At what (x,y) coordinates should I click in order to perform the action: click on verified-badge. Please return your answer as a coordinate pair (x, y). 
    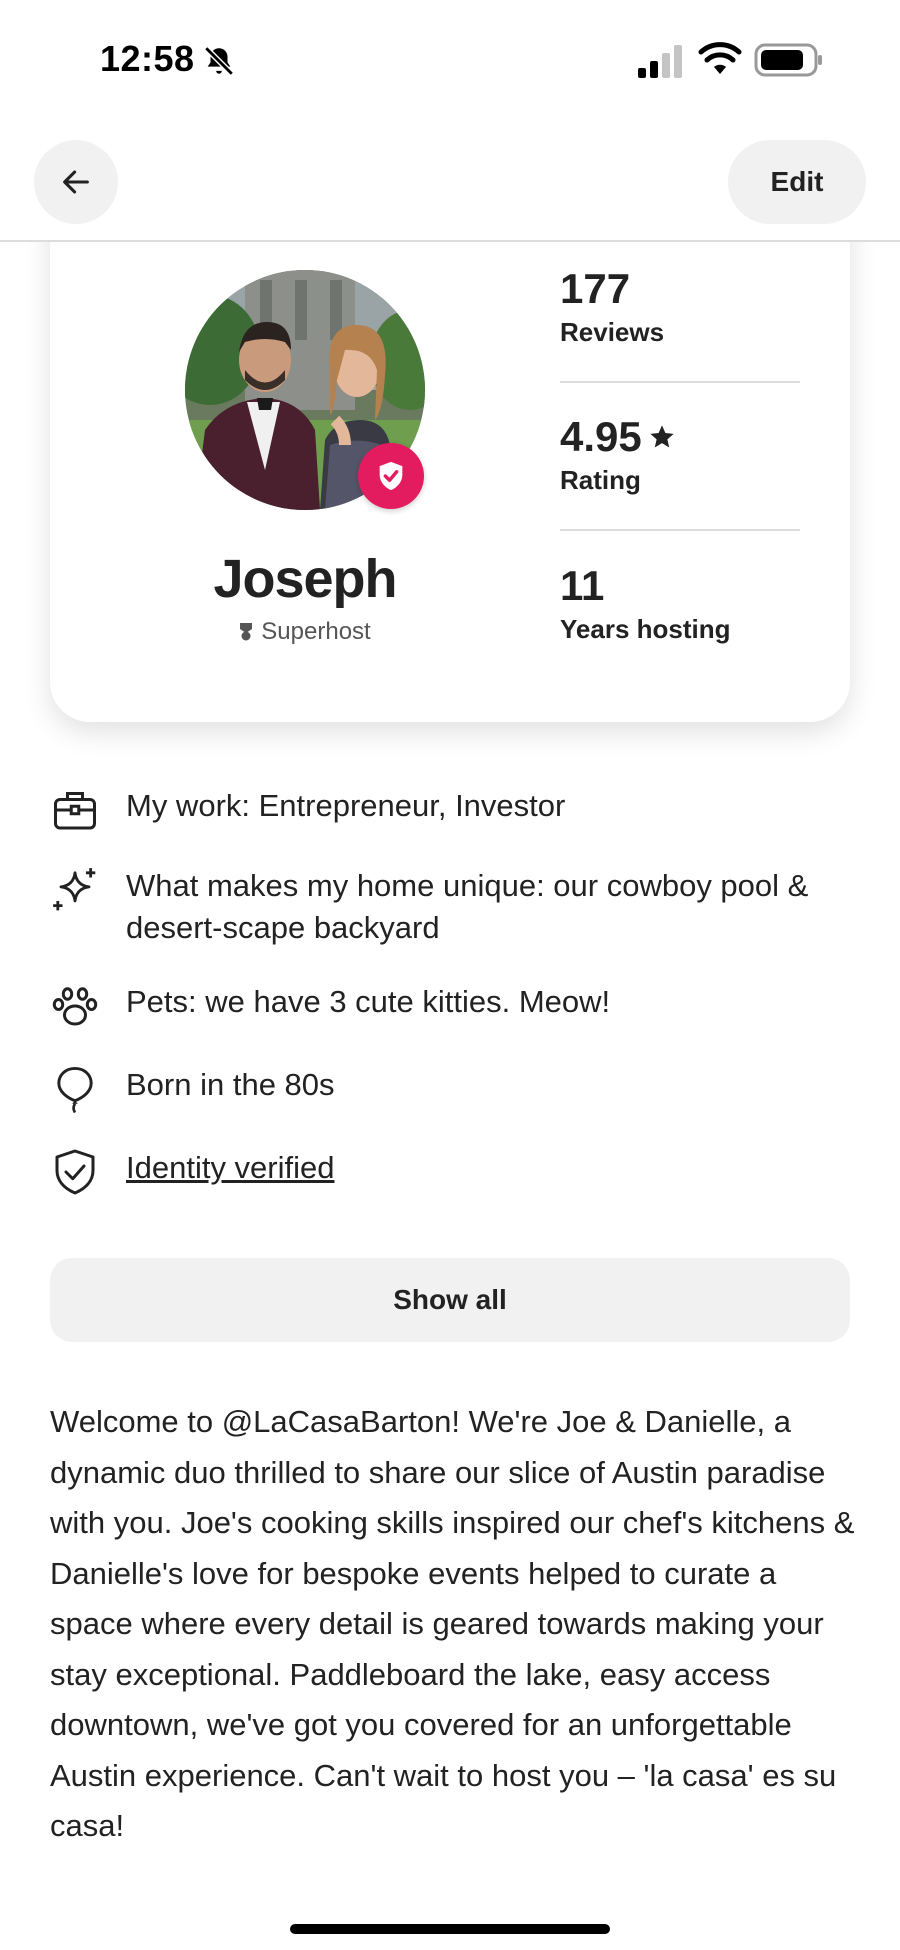
    Looking at the image, I should click on (391, 476).